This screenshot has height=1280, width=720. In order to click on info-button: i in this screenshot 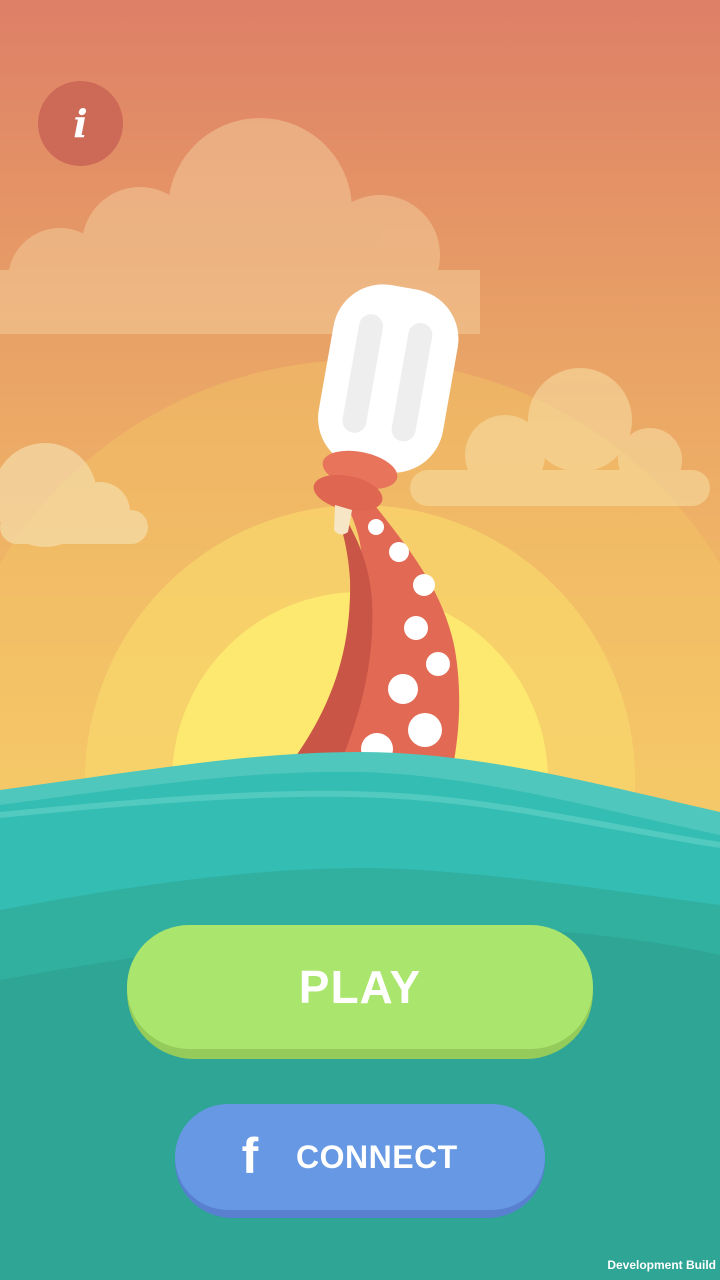, I will do `click(80, 123)`.